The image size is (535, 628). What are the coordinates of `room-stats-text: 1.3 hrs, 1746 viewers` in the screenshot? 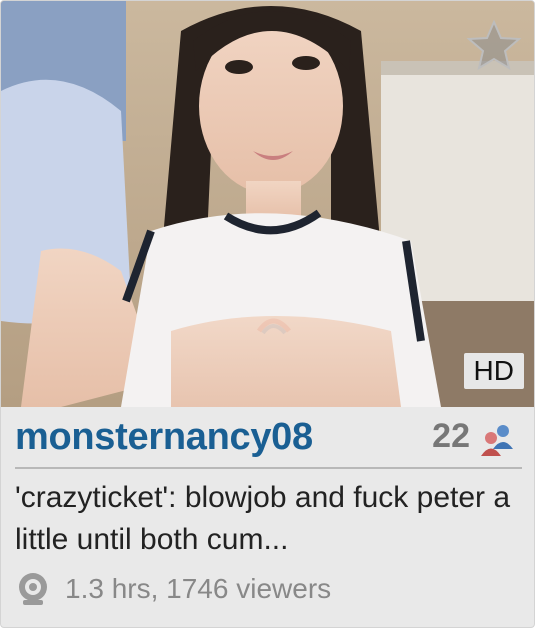 It's located at (198, 588).